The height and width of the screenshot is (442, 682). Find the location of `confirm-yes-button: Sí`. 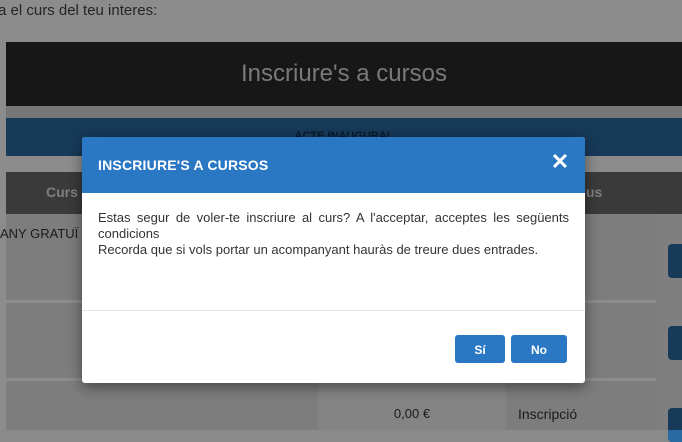

confirm-yes-button: Sí is located at coordinates (480, 349).